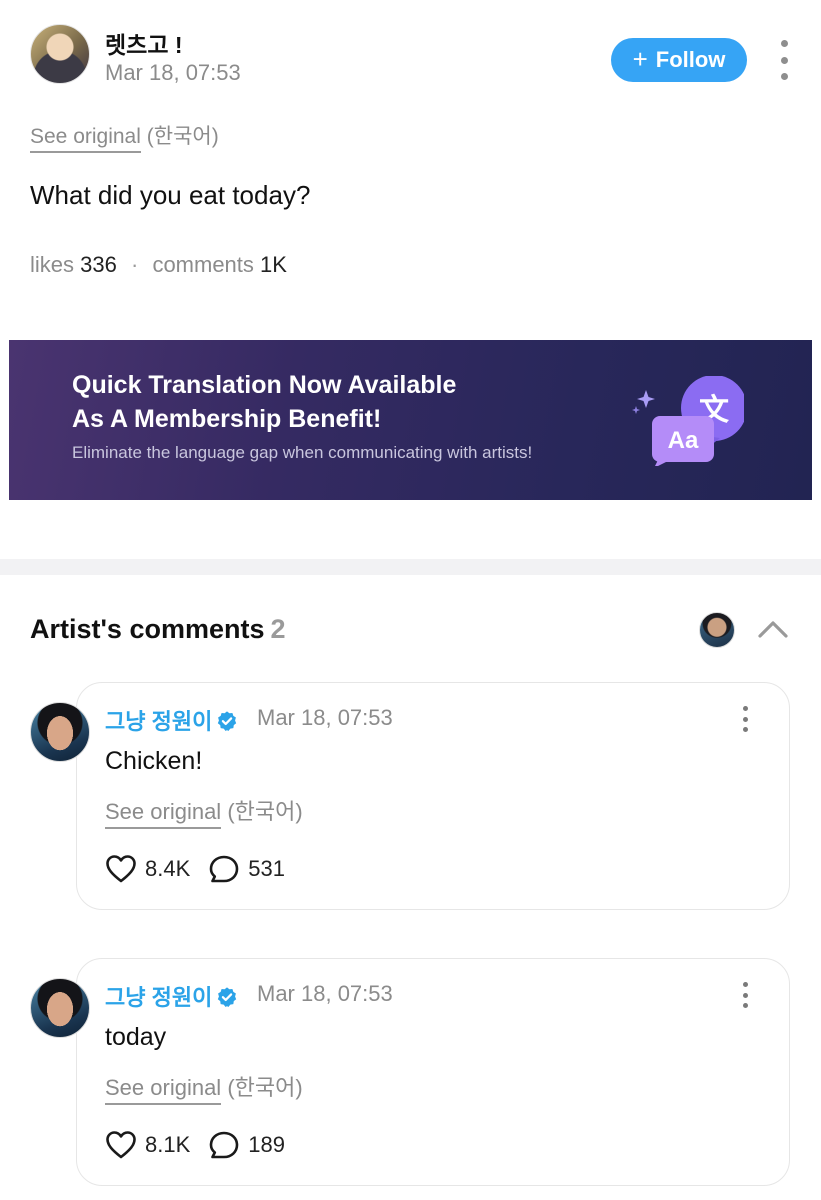 The height and width of the screenshot is (1200, 821). What do you see at coordinates (415, 56) in the screenshot?
I see `post-header: 렛츠고 ! Mar 18, 07:53 + Follow` at bounding box center [415, 56].